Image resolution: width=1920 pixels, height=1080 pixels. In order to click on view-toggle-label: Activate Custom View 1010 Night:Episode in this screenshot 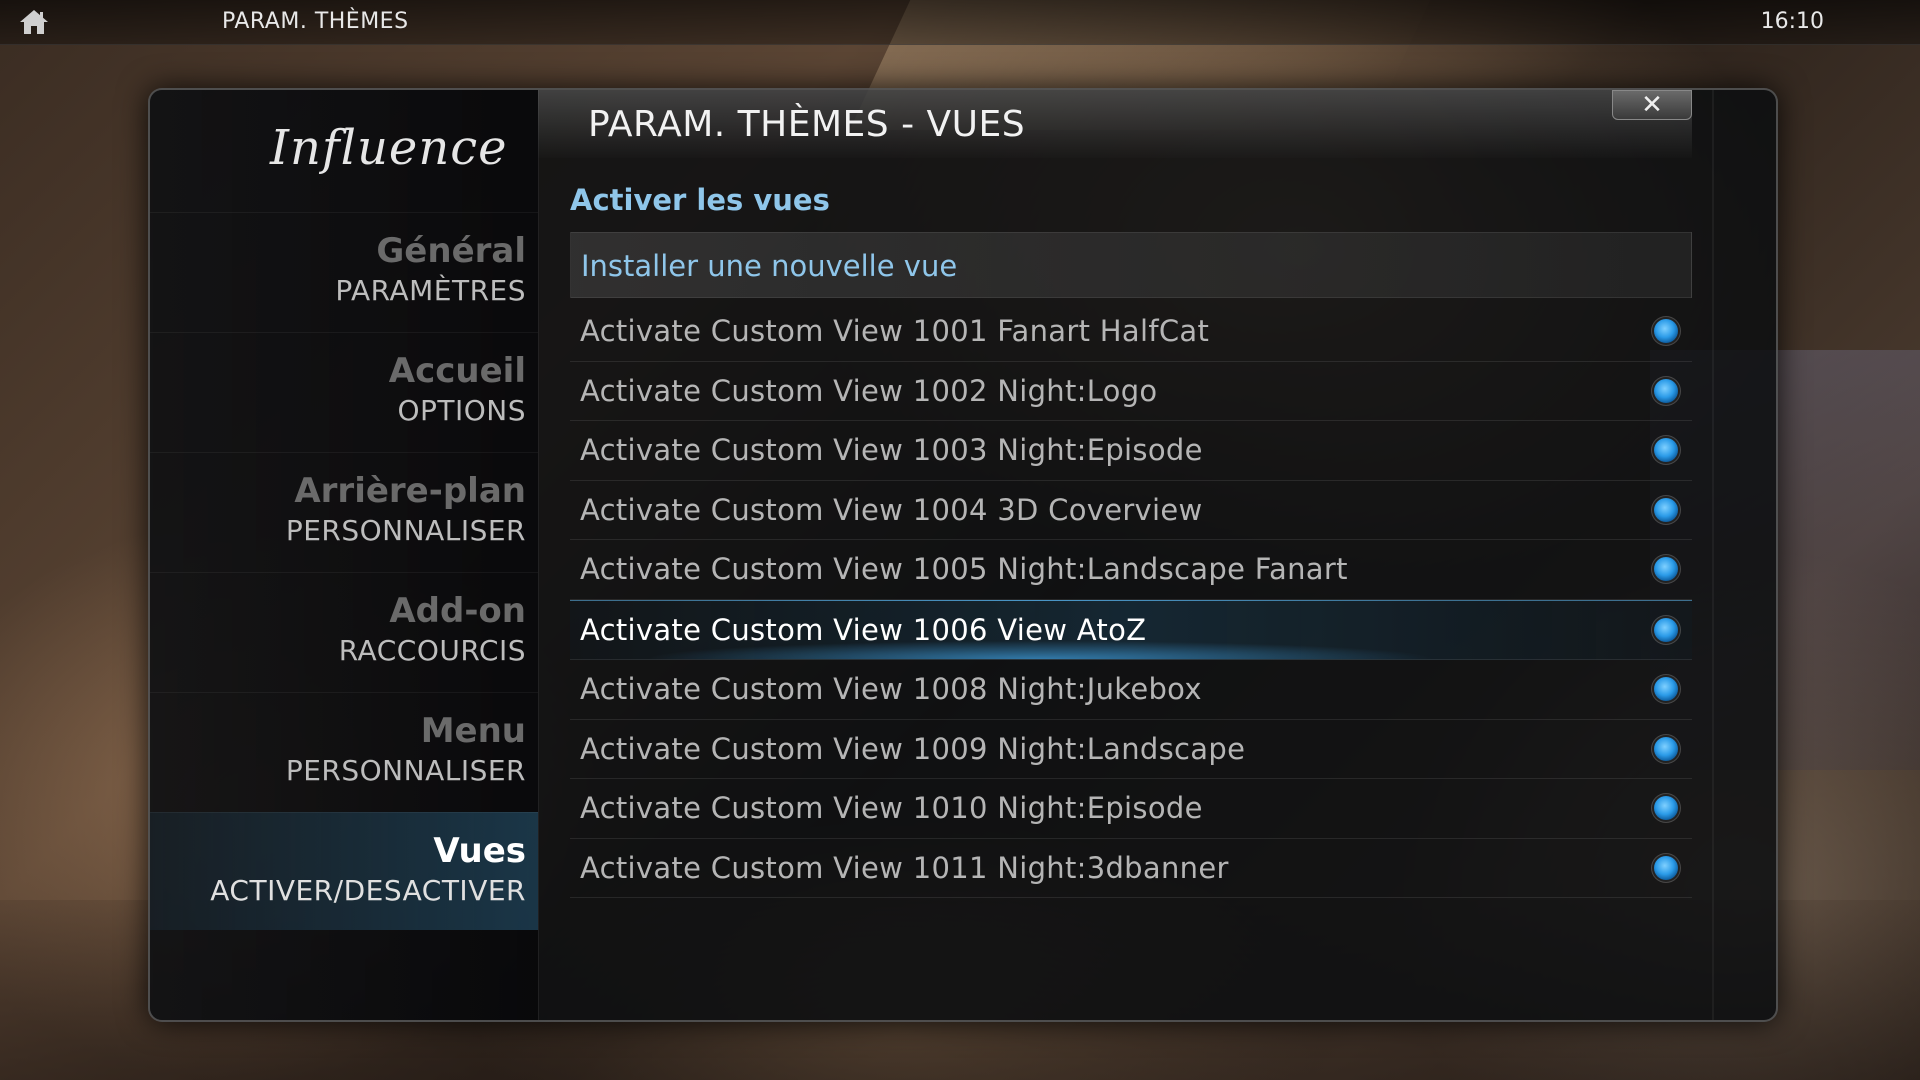, I will do `click(891, 808)`.